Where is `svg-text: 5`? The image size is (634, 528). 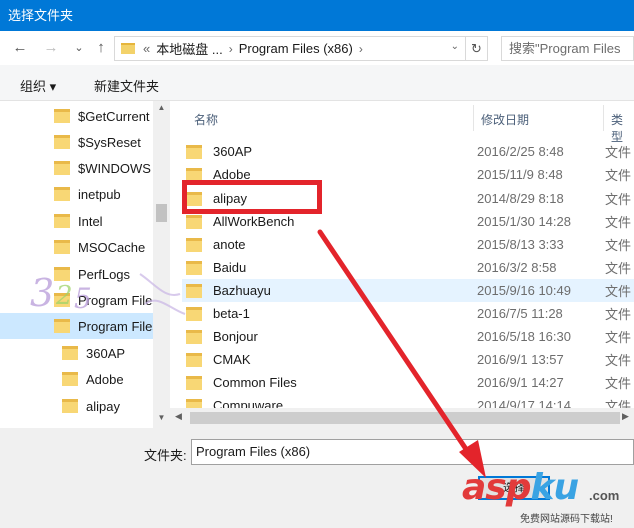
svg-text: 5 is located at coordinates (83, 298).